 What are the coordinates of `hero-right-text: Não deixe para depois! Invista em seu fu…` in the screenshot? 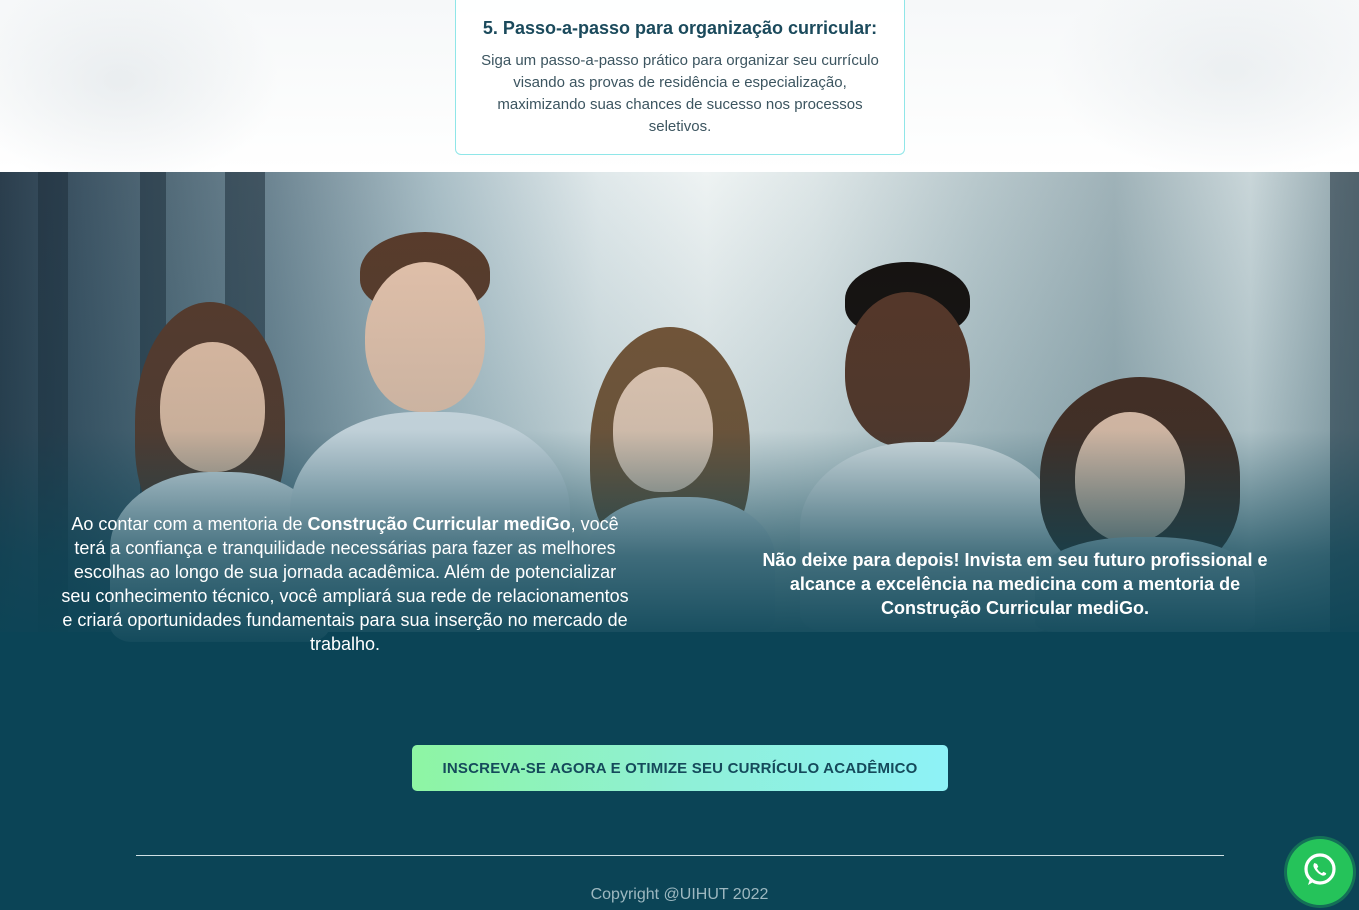 It's located at (1015, 584).